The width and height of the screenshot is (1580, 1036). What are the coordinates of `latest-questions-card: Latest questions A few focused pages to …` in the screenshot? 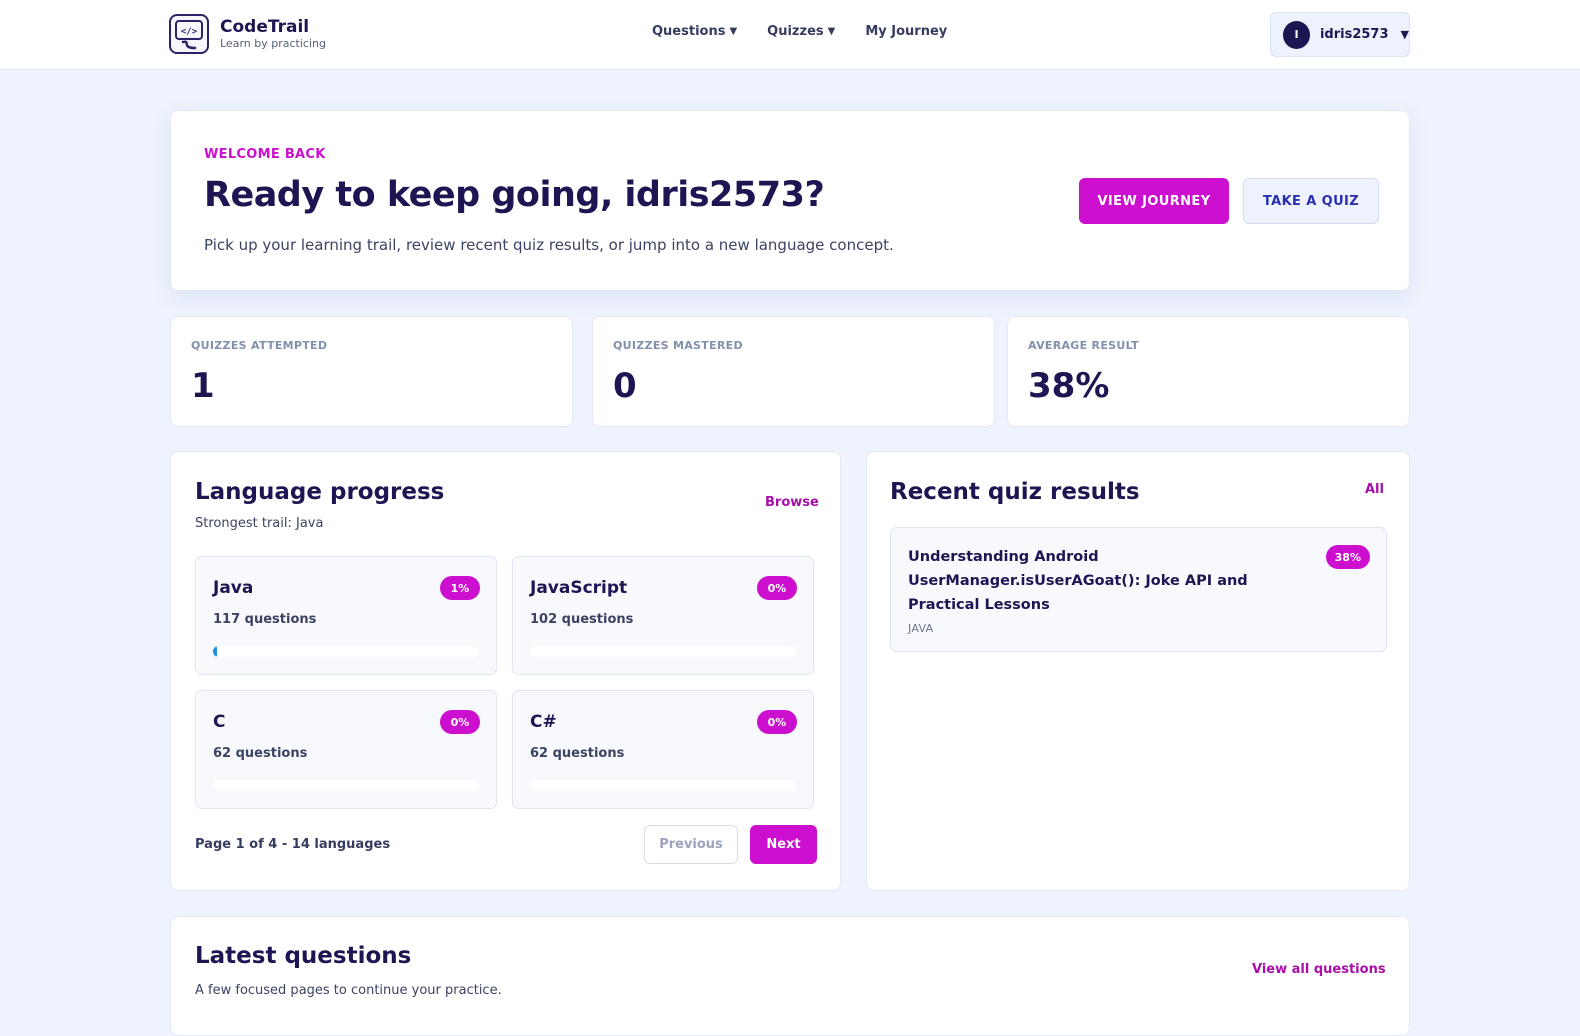 It's located at (790, 976).